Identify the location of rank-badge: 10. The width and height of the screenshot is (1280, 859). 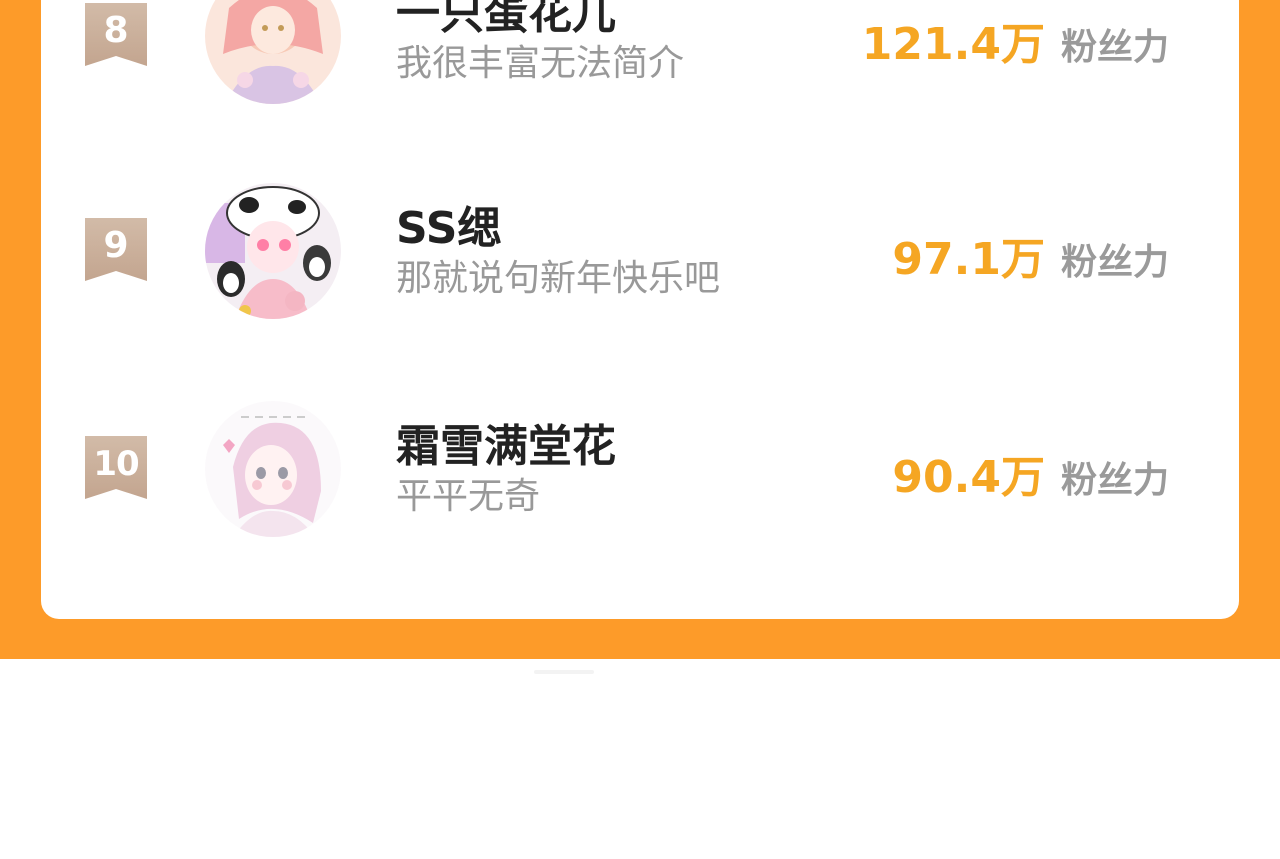
(116, 467).